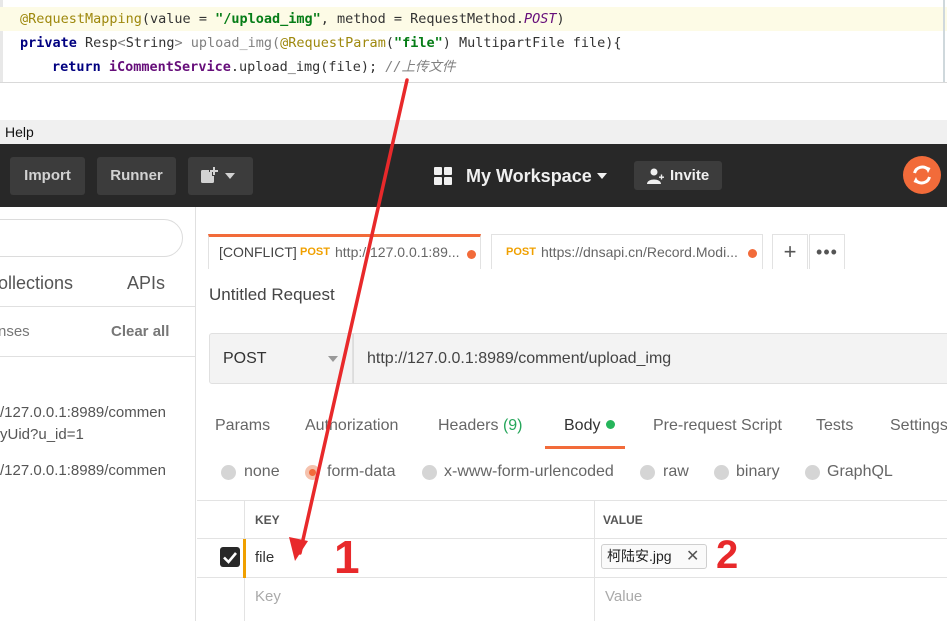 This screenshot has height=621, width=947. What do you see at coordinates (97, 43) in the screenshot?
I see `code-text: Resp` at bounding box center [97, 43].